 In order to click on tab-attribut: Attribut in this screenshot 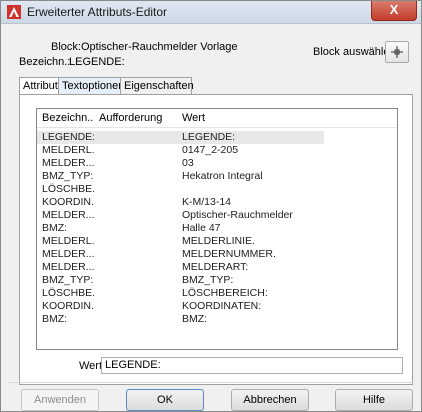, I will do `click(40, 86)`.